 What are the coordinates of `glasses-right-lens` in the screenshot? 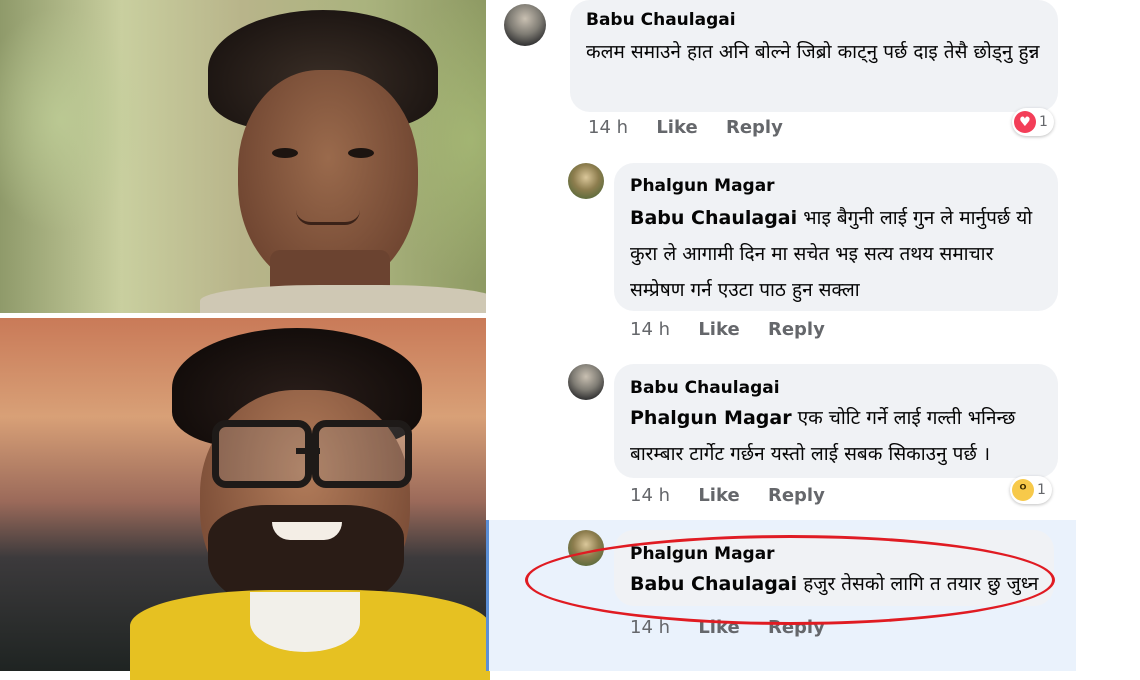 It's located at (362, 454).